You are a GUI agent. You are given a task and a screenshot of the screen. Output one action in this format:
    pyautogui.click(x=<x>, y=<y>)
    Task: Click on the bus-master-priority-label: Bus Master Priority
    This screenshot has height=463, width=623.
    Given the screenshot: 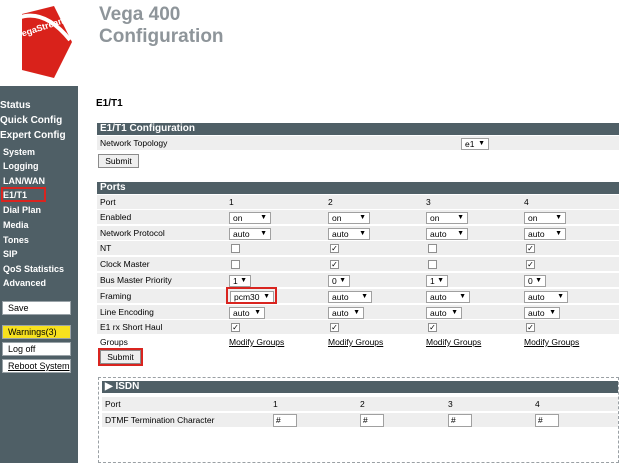 What is the action you would take?
    pyautogui.click(x=136, y=280)
    